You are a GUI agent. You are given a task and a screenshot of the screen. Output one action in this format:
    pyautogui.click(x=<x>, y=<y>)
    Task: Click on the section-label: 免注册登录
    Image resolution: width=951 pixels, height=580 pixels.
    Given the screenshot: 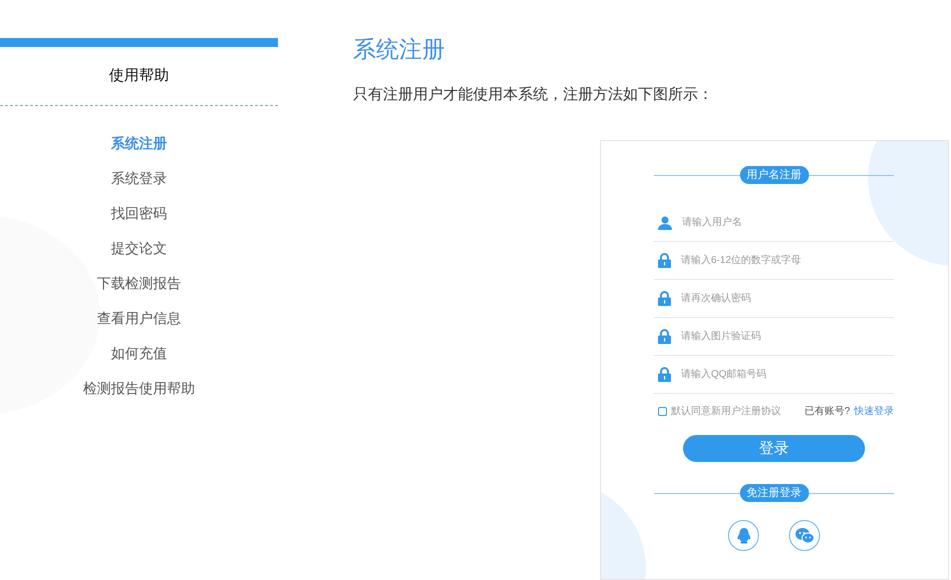 What is the action you would take?
    pyautogui.click(x=774, y=493)
    